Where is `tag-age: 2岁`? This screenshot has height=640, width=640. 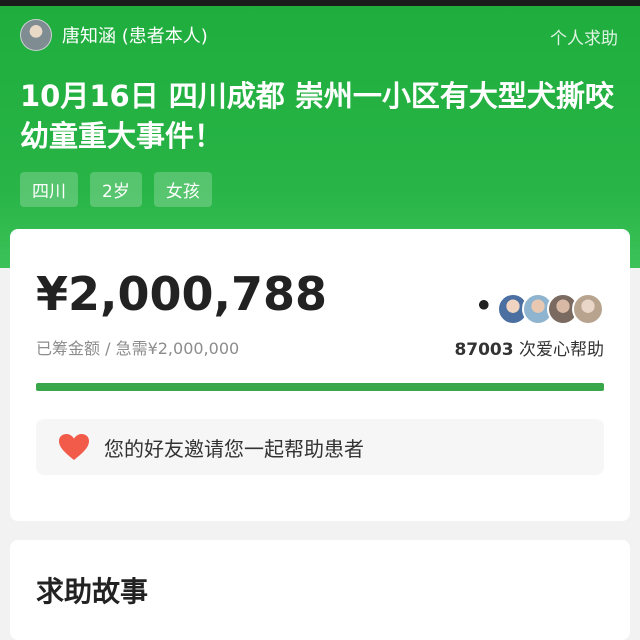 tag-age: 2岁 is located at coordinates (116, 189).